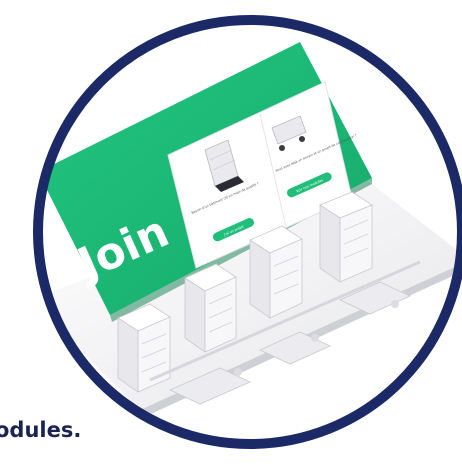 The image size is (462, 468). I want to click on caption-text: odules., so click(41, 430).